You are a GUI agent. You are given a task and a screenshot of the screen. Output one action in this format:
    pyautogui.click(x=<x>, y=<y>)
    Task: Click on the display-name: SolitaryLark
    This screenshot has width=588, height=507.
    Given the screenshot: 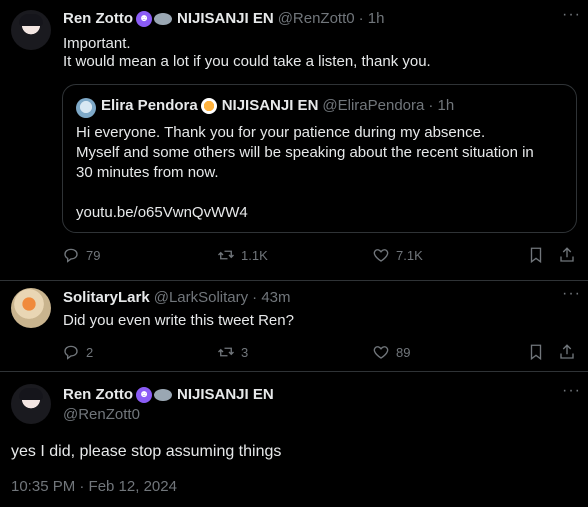 What is the action you would take?
    pyautogui.click(x=106, y=297)
    